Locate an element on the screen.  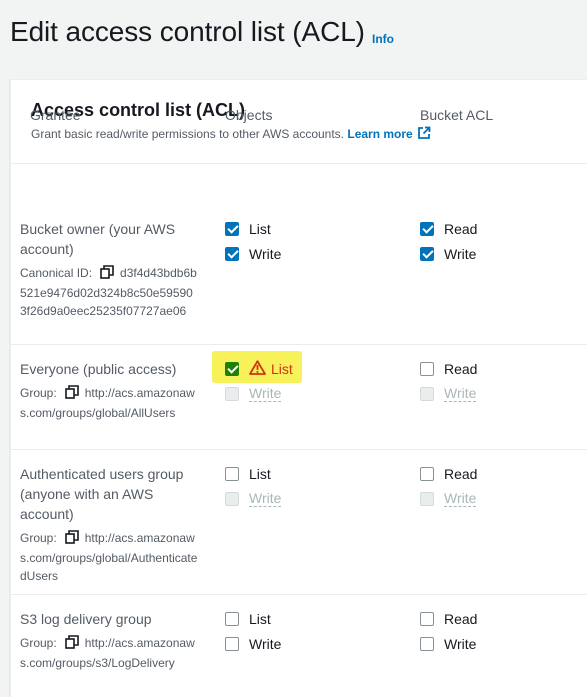
checkbox-bucket-acl-write-1: Write is located at coordinates (448, 394).